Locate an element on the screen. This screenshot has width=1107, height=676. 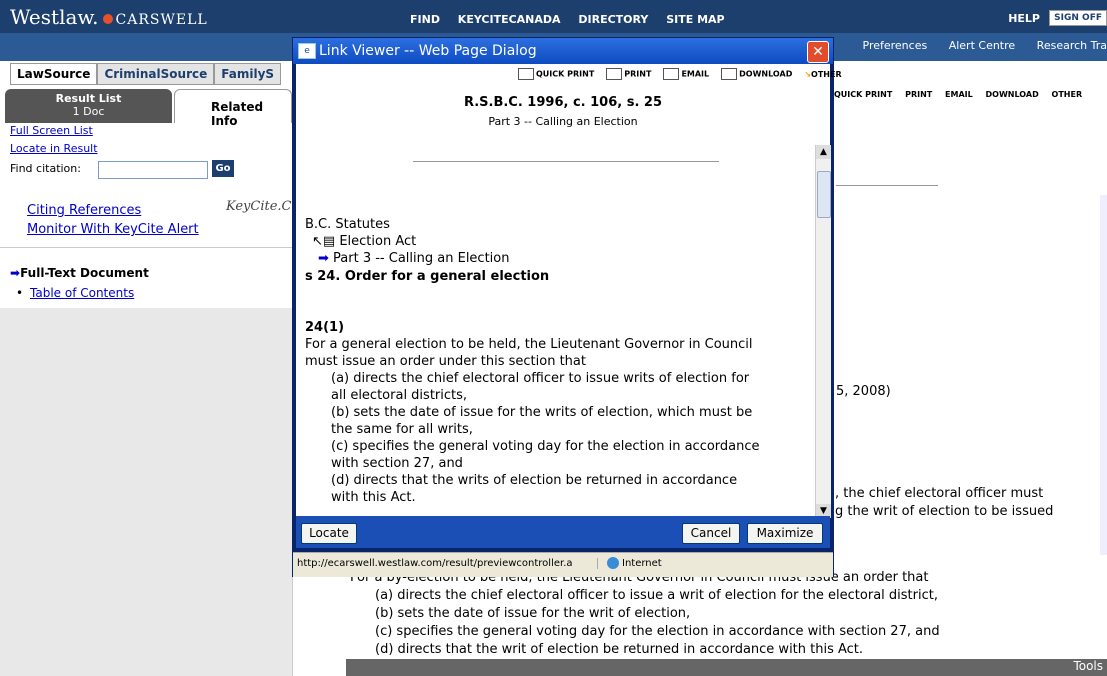
print-button: PRINT is located at coordinates (628, 74).